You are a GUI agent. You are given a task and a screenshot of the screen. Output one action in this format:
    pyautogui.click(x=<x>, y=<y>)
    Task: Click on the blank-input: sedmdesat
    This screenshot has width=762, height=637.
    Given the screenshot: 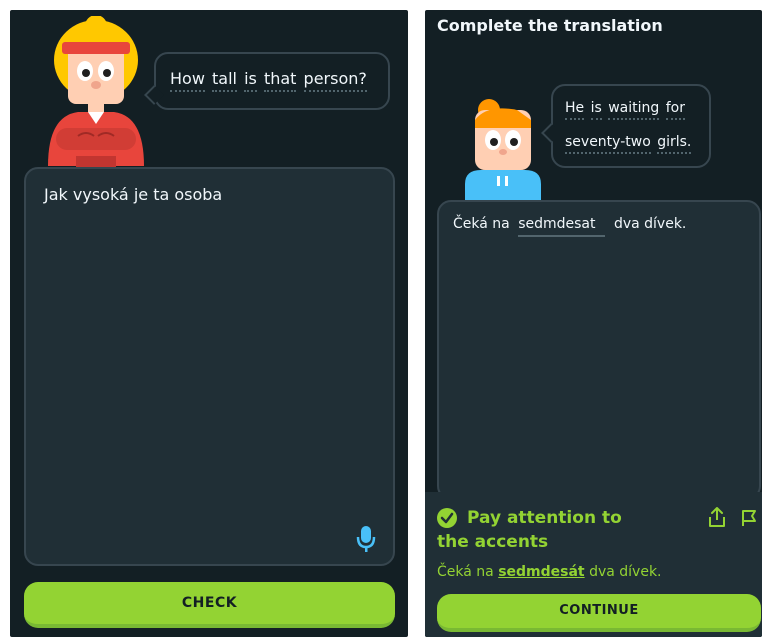 What is the action you would take?
    pyautogui.click(x=562, y=226)
    